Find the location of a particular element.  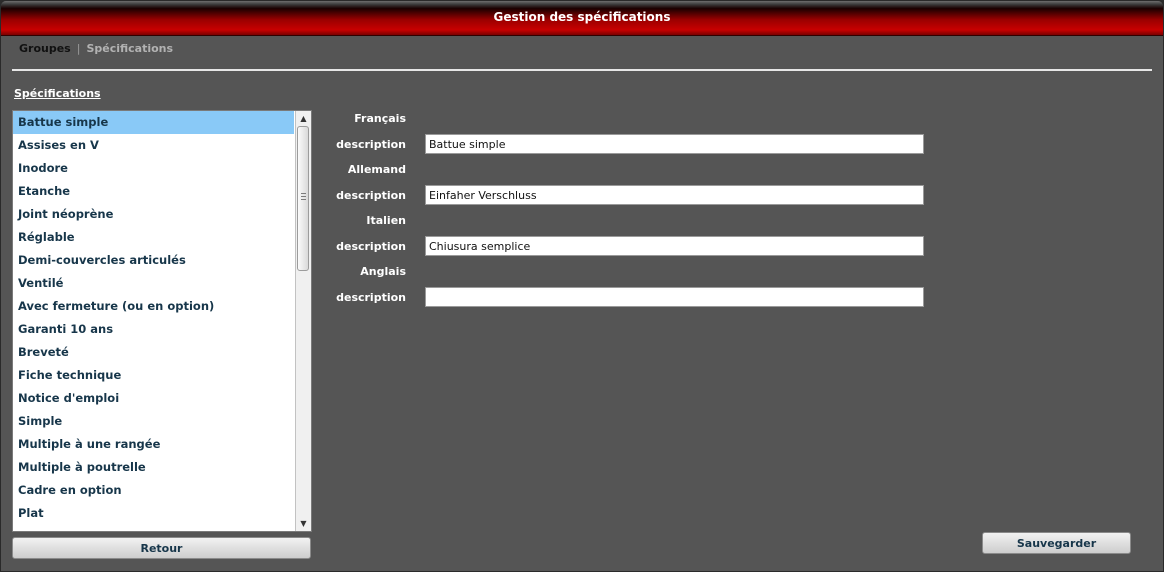

description-label-francais: description is located at coordinates (371, 144).